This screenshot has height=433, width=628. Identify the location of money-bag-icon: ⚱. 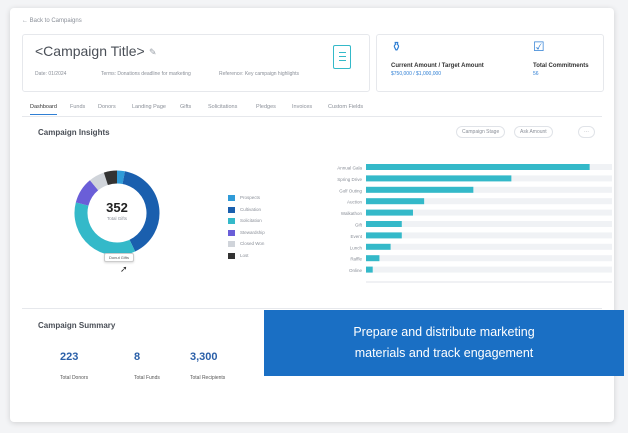
(396, 46).